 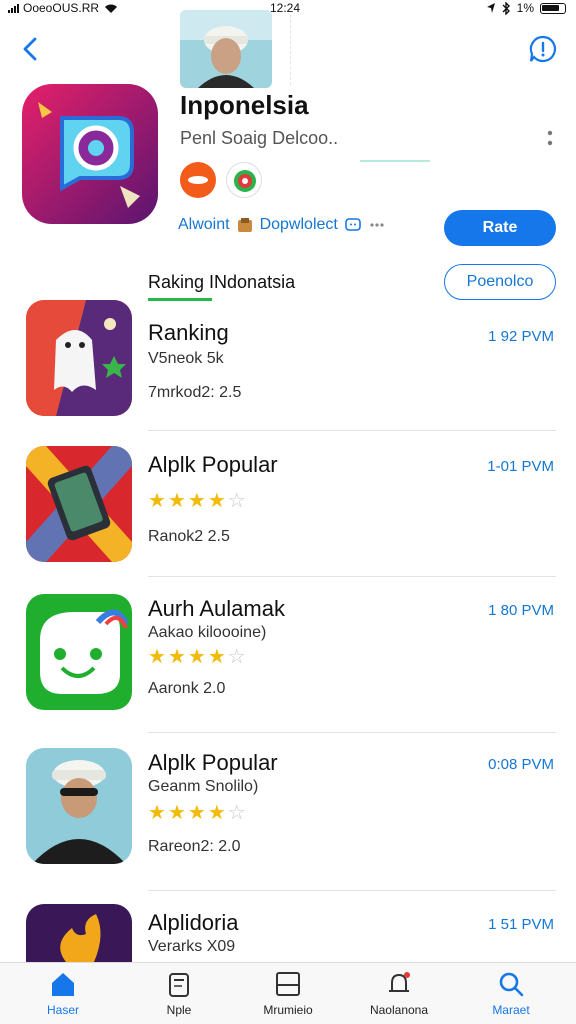 I want to click on package-icon, so click(x=244, y=225).